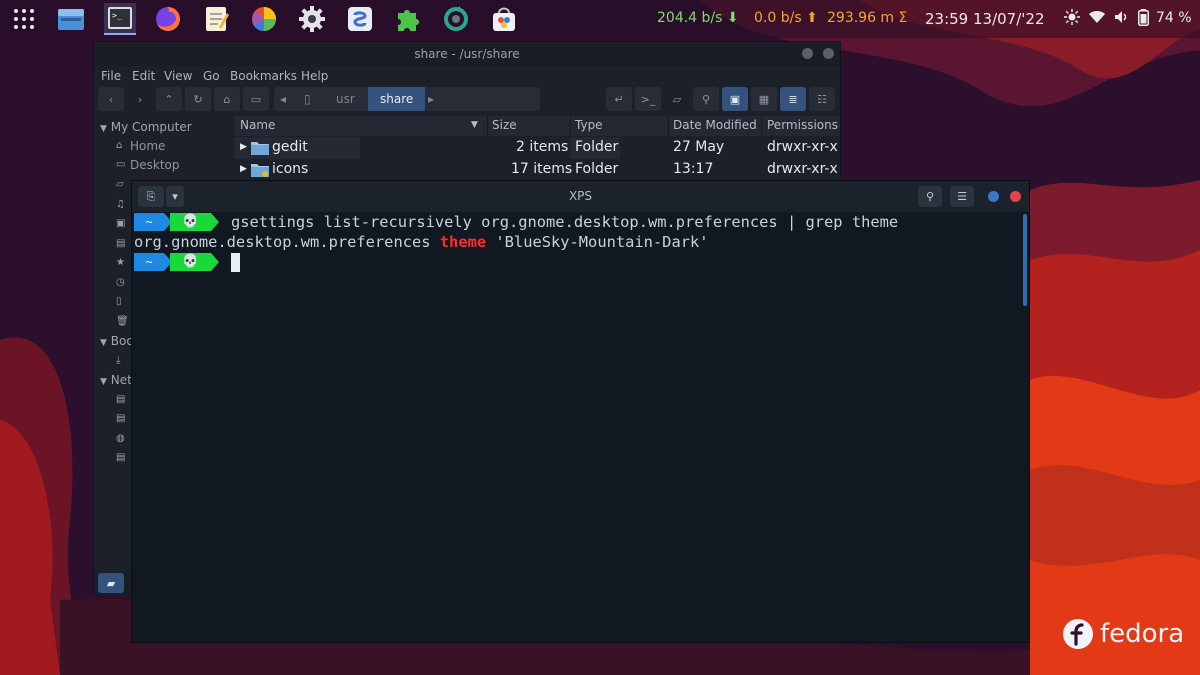 This screenshot has width=1200, height=675. What do you see at coordinates (283, 99) in the screenshot?
I see `path-left-arrow-icon: ◂` at bounding box center [283, 99].